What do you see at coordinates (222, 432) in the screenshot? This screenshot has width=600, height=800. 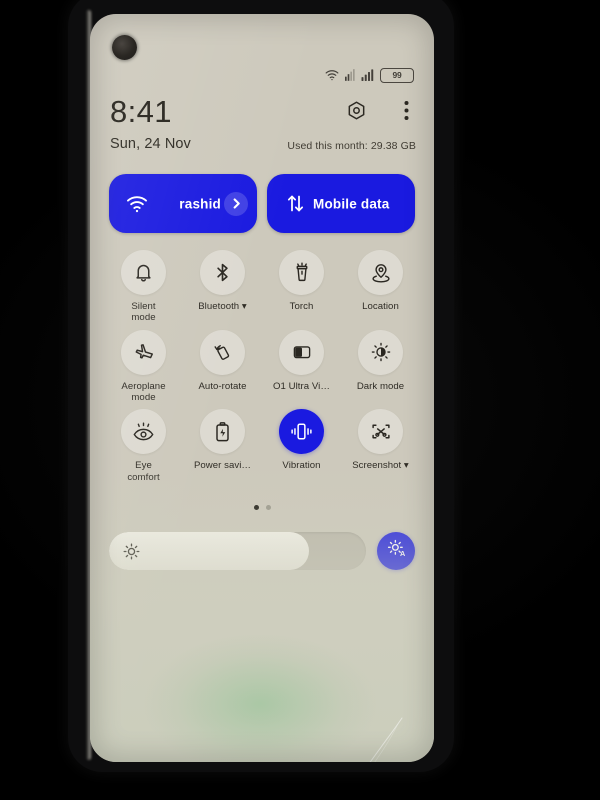 I see `battery-save-icon` at bounding box center [222, 432].